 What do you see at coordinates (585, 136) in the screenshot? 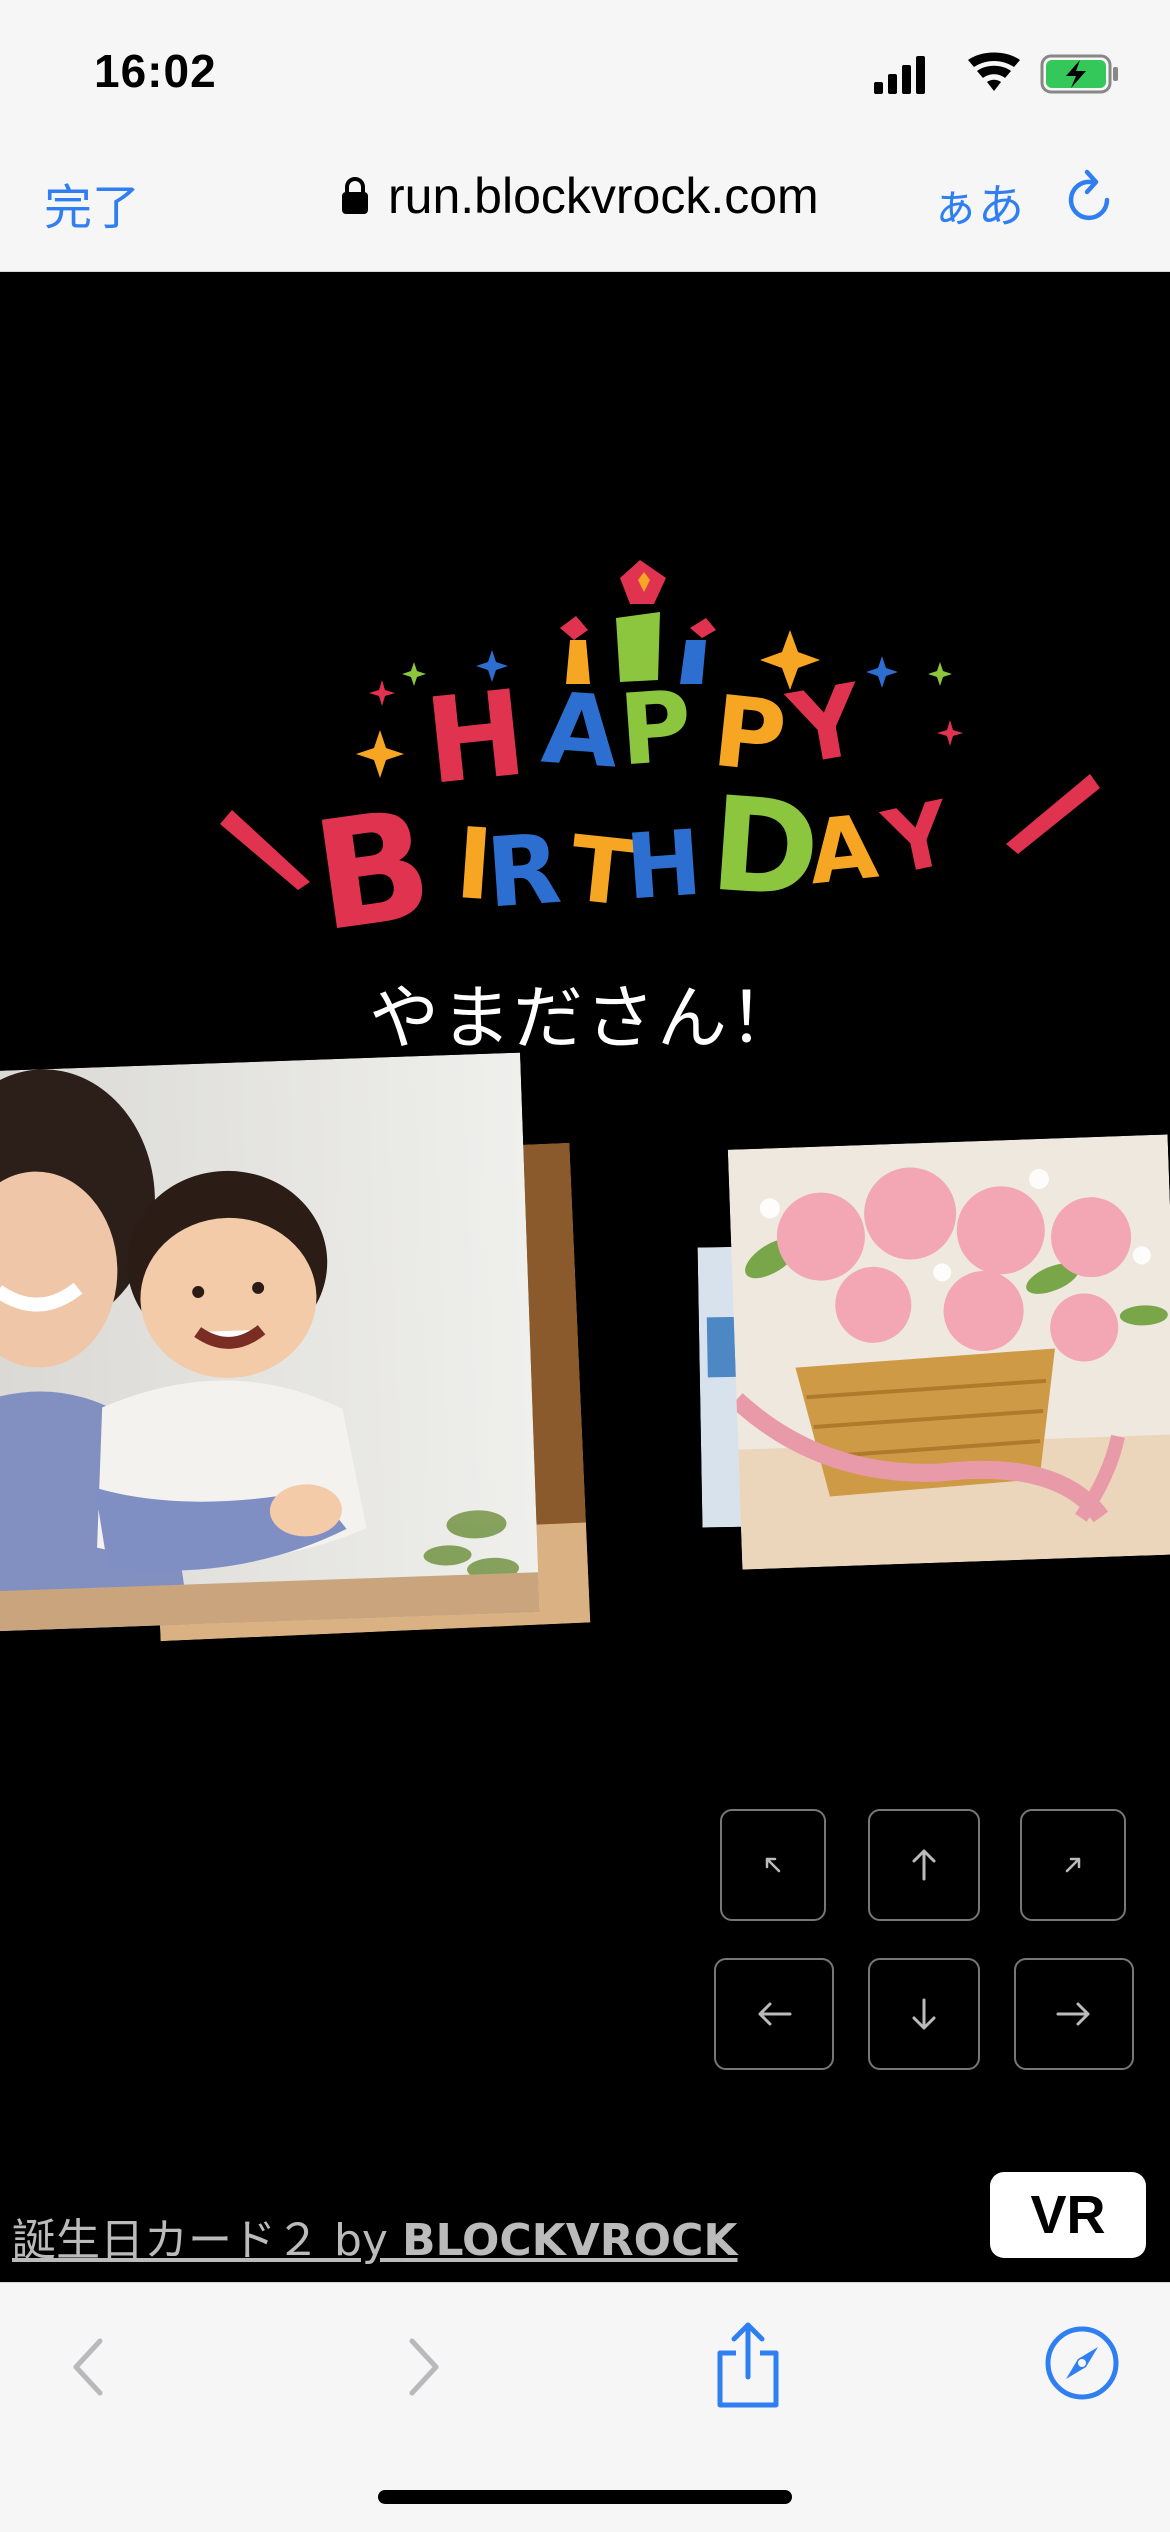
I see `browser-header: 16:02 完了 run.blockvrock.com ぁあ` at bounding box center [585, 136].